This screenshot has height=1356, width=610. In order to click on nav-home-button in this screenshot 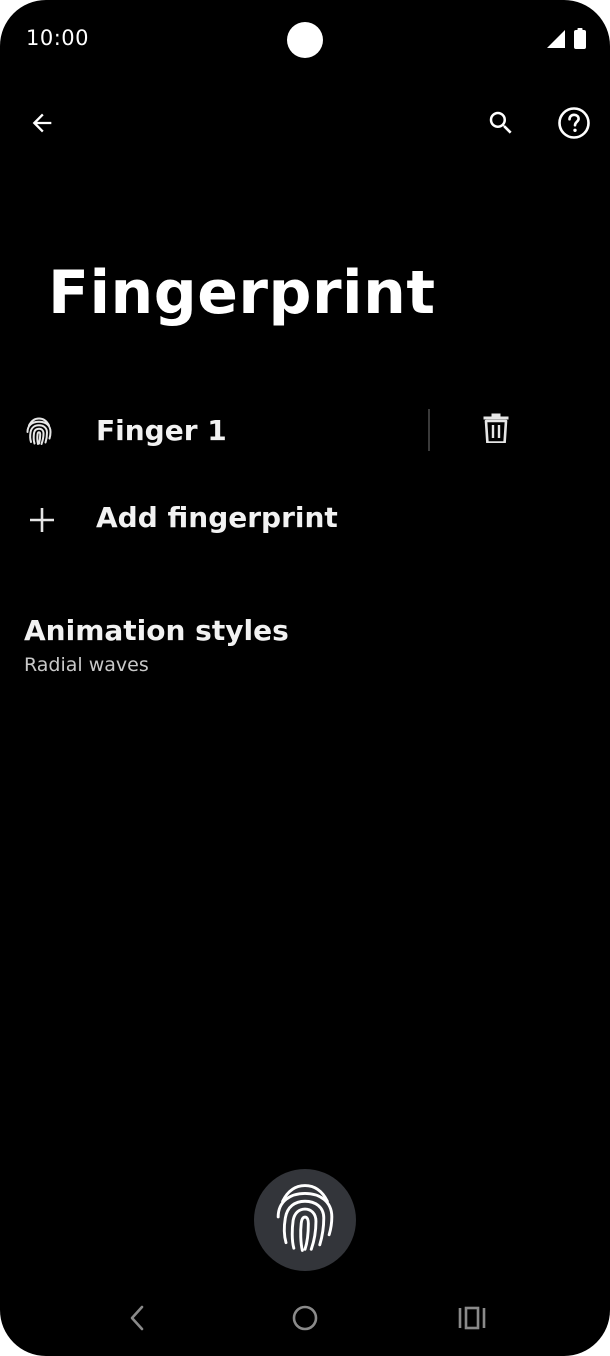, I will do `click(305, 1320)`.